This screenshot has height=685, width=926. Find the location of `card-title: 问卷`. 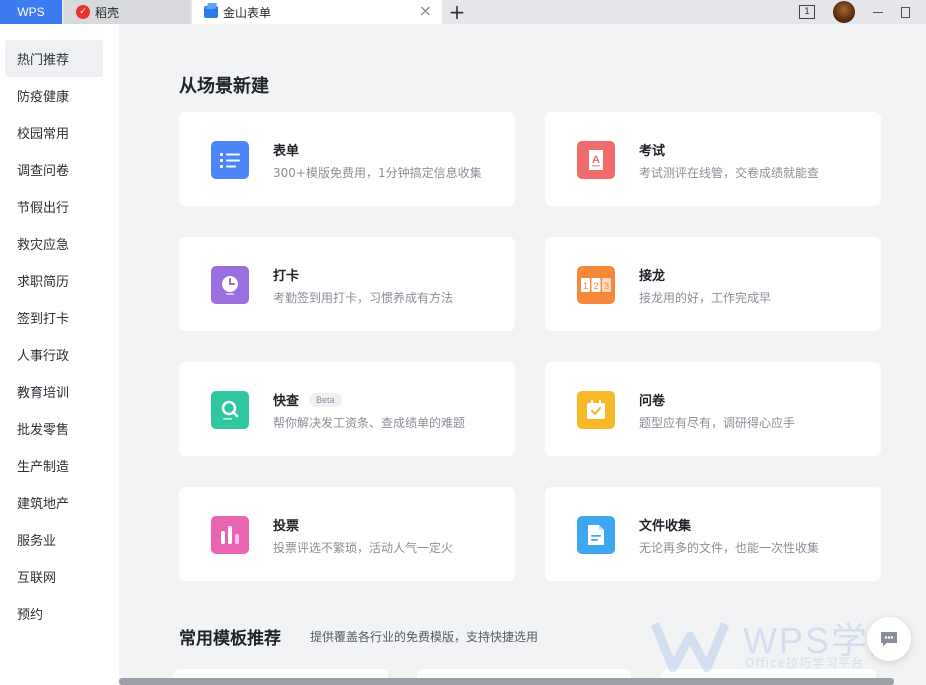

card-title: 问卷 is located at coordinates (652, 401).